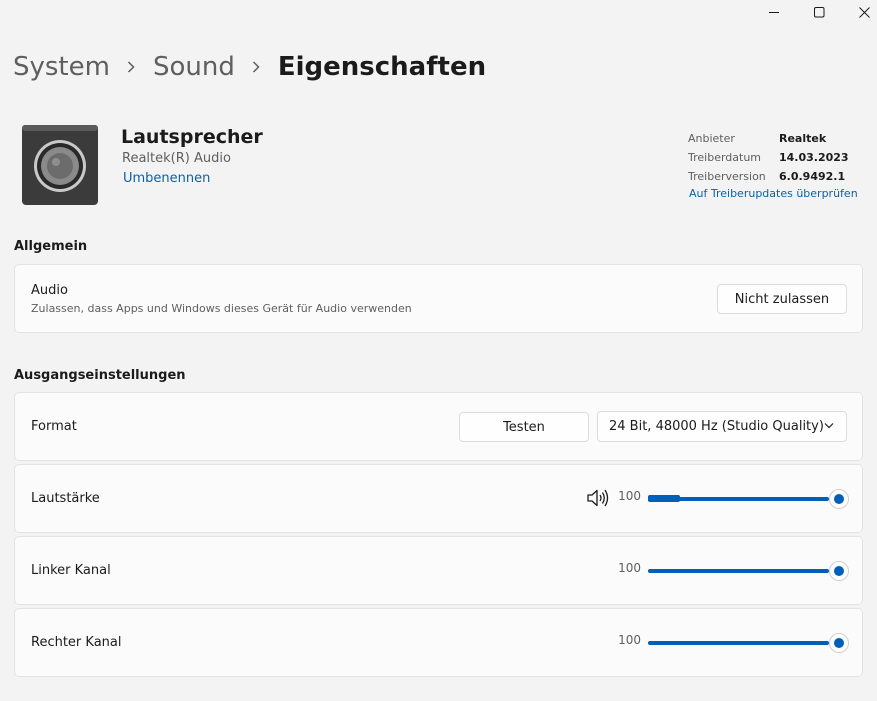  What do you see at coordinates (839, 499) in the screenshot?
I see `volume-slider-thumb` at bounding box center [839, 499].